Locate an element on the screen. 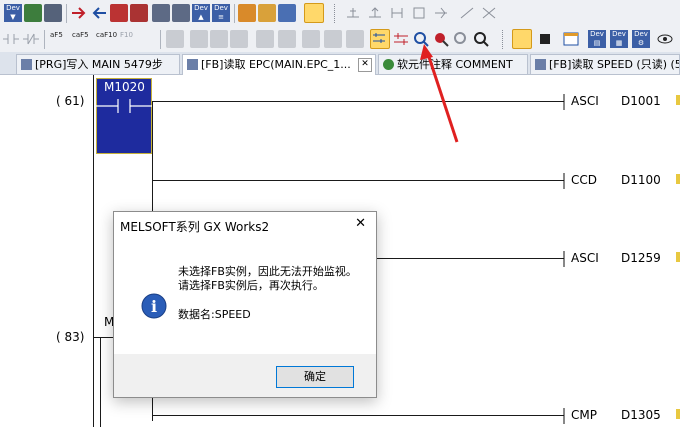 Image resolution: width=680 pixels, height=427 pixels. svg-text: i is located at coordinates (154, 306).